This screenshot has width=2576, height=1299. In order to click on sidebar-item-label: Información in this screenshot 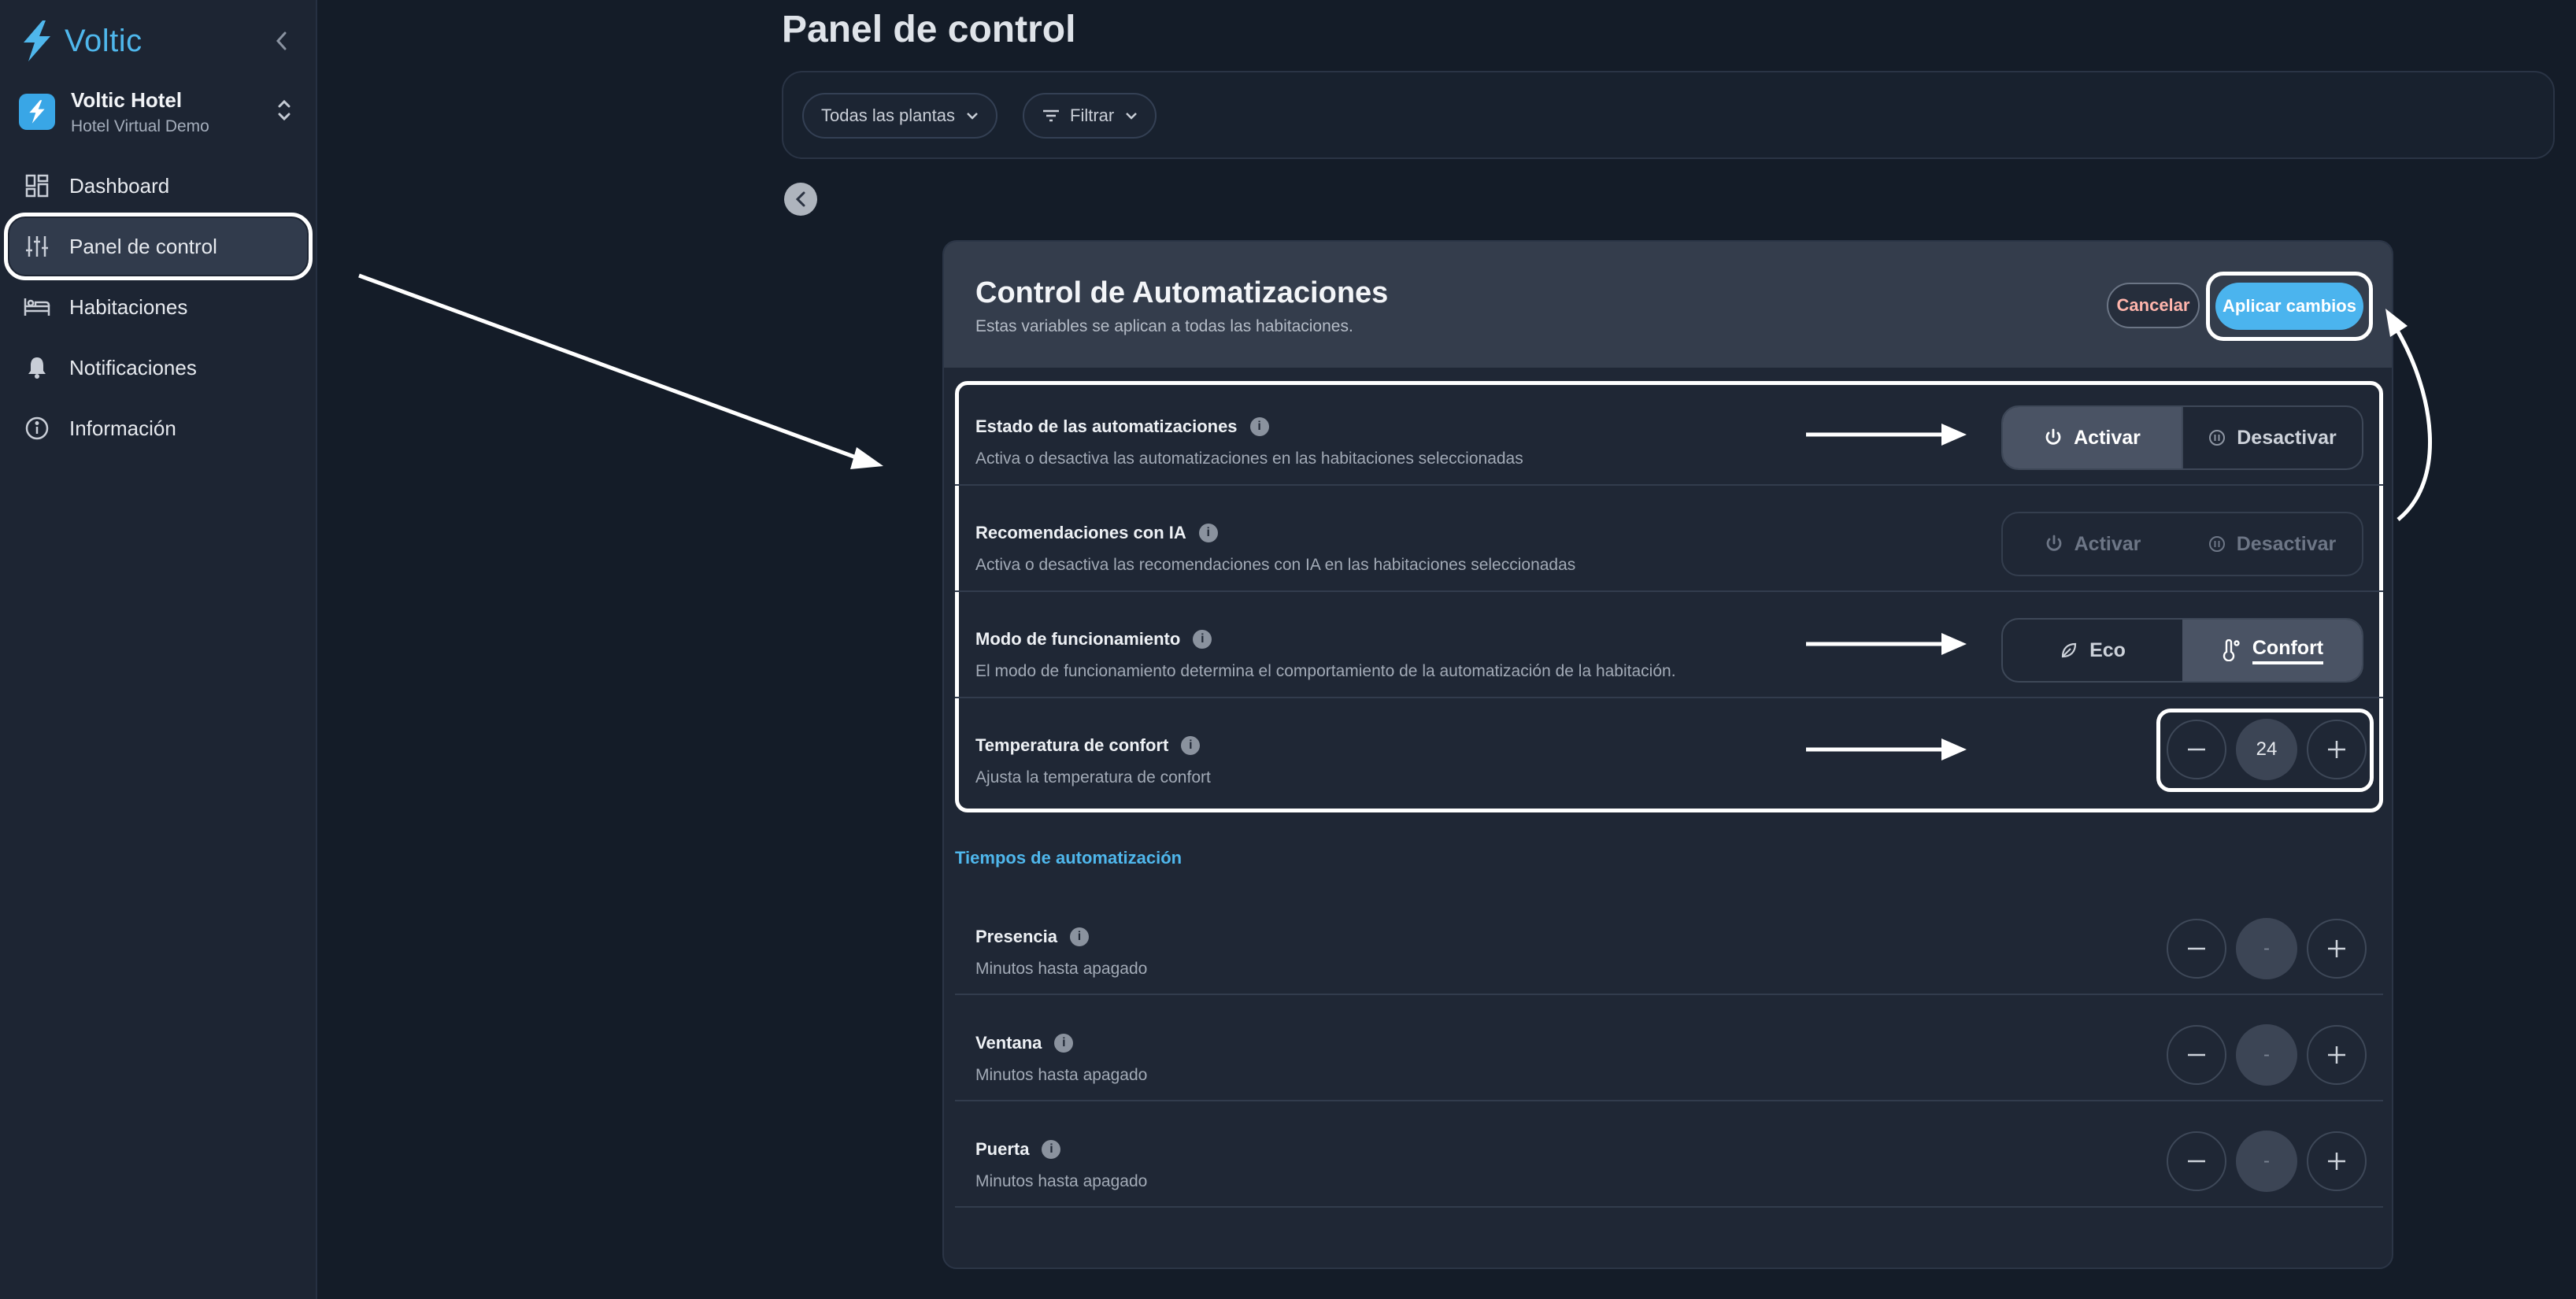, I will do `click(122, 428)`.